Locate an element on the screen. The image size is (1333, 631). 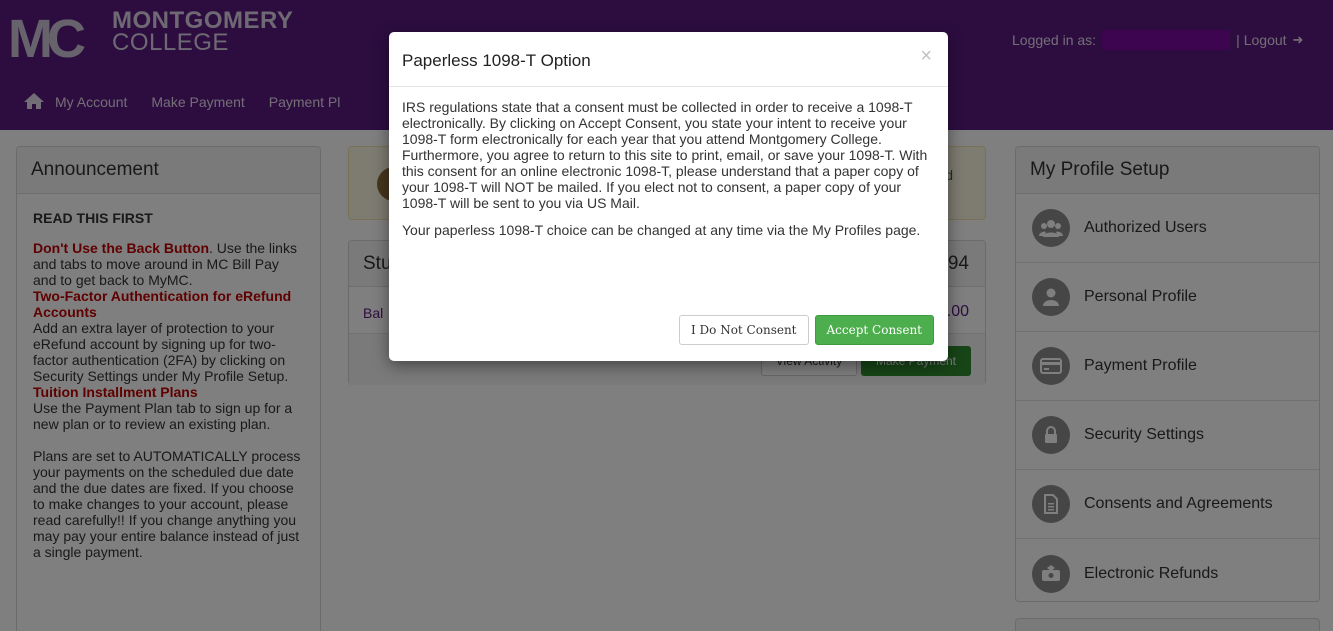
close-icon: × is located at coordinates (926, 56).